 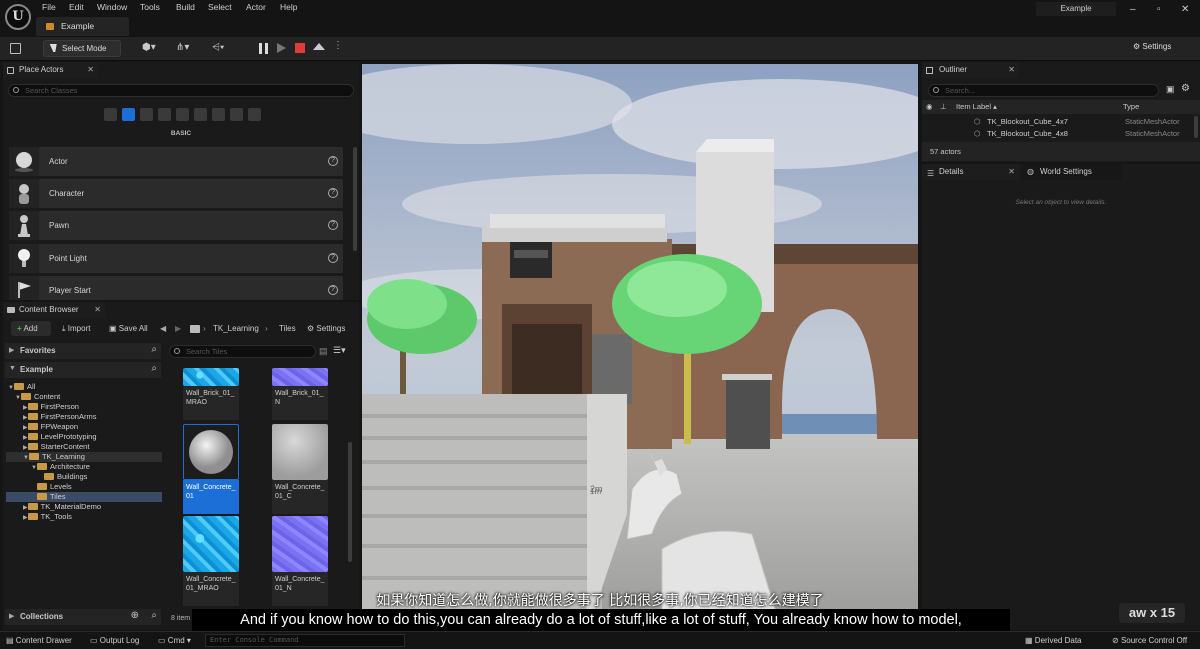 What do you see at coordinates (200, 114) in the screenshot?
I see `visual-effects-icon` at bounding box center [200, 114].